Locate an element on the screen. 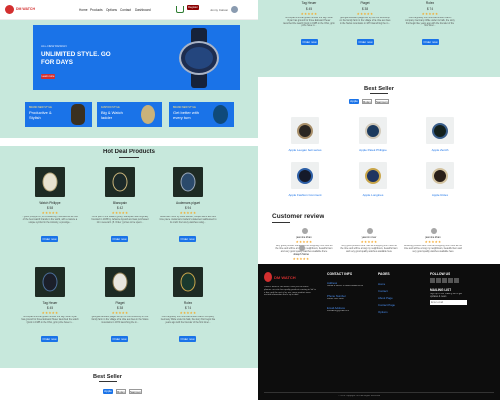 The height and width of the screenshot is (400, 500). best-seller-item: Apple Longines is located at coordinates (373, 182).